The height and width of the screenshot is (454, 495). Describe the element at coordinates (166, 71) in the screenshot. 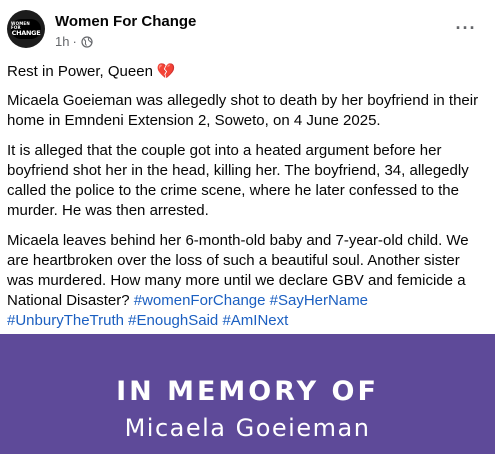

I see `broken-heart-icon: 💔` at that location.